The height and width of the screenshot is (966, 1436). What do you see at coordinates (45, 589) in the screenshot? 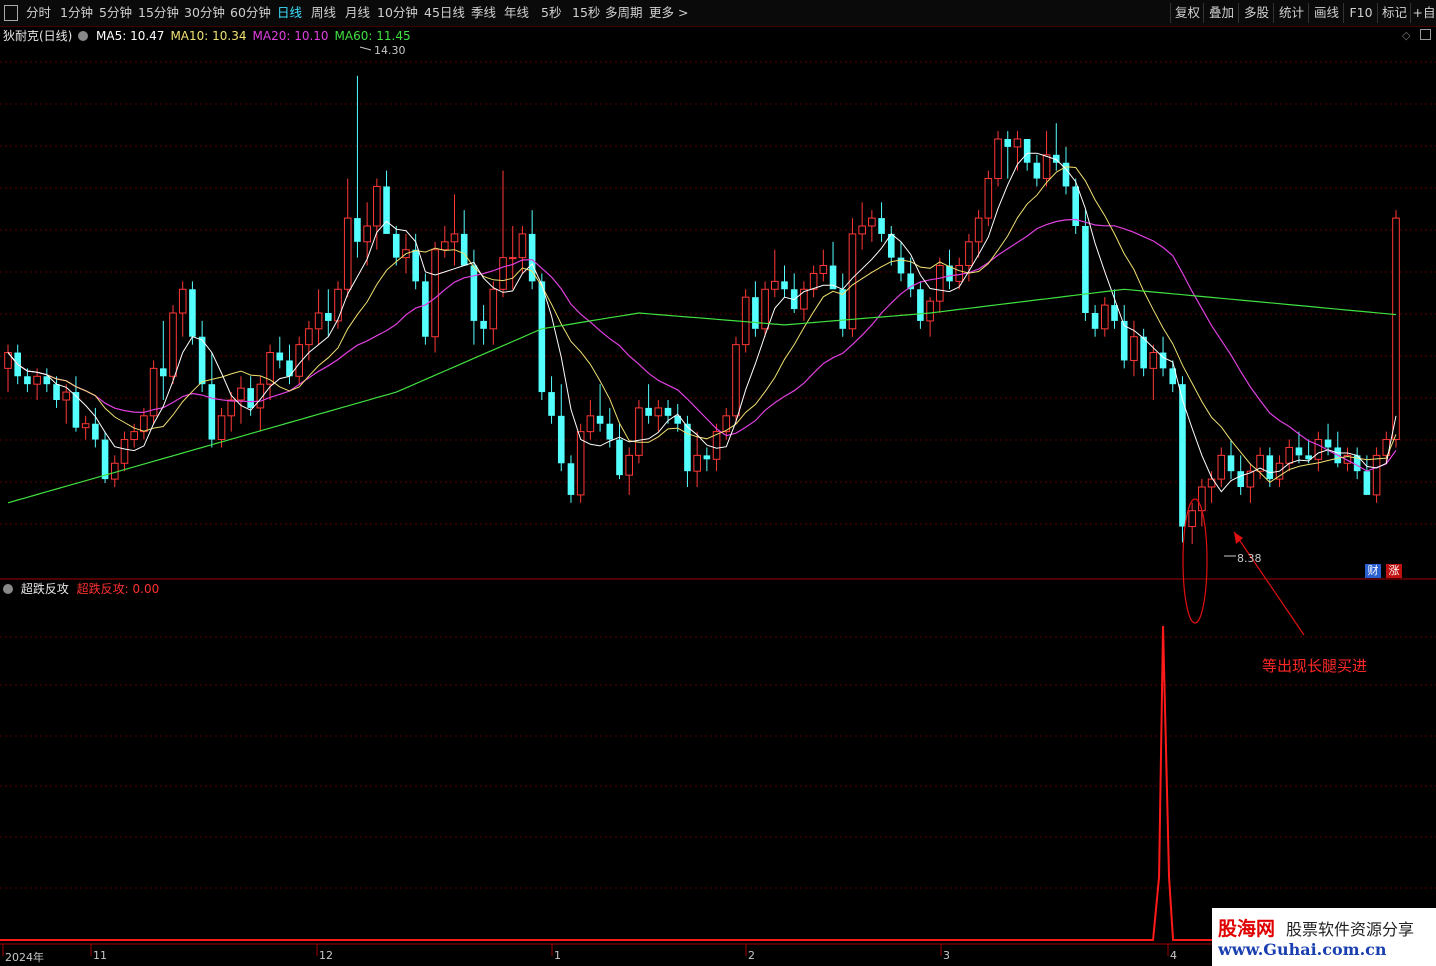
I see `indicator-name: 超跌反攻` at bounding box center [45, 589].